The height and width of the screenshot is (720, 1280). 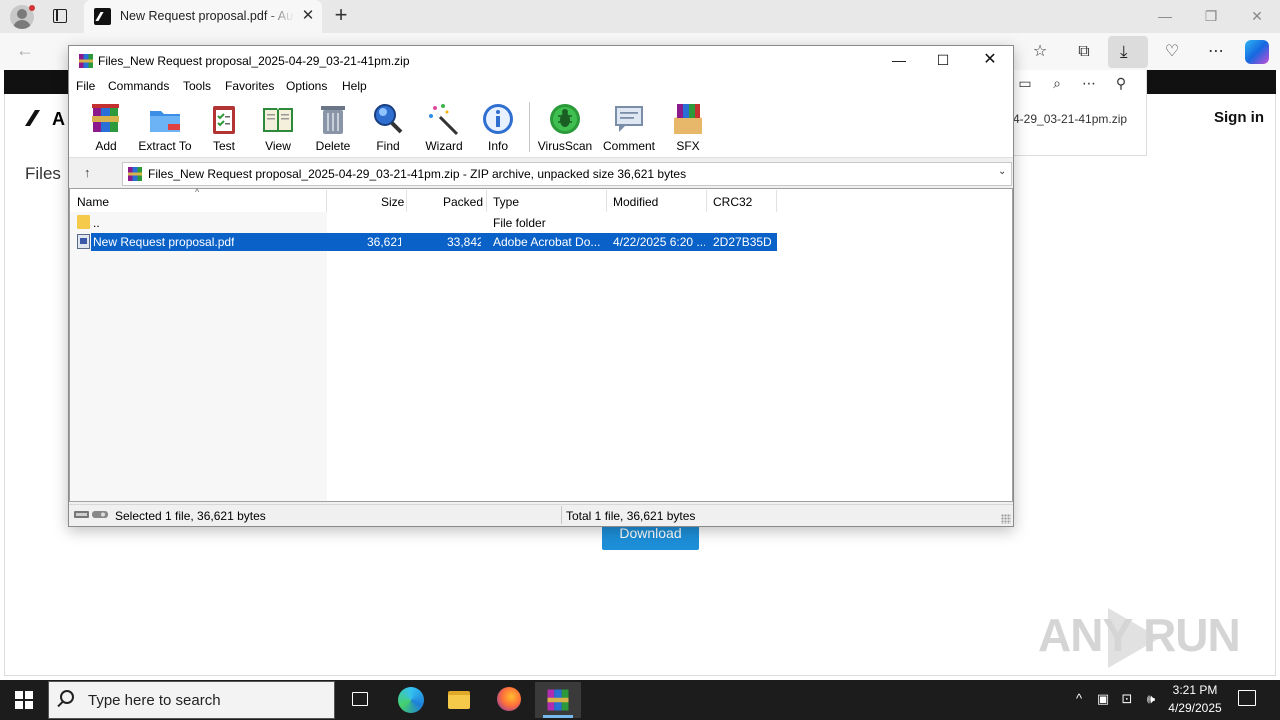 What do you see at coordinates (1006, 519) in the screenshot?
I see `resize-grip` at bounding box center [1006, 519].